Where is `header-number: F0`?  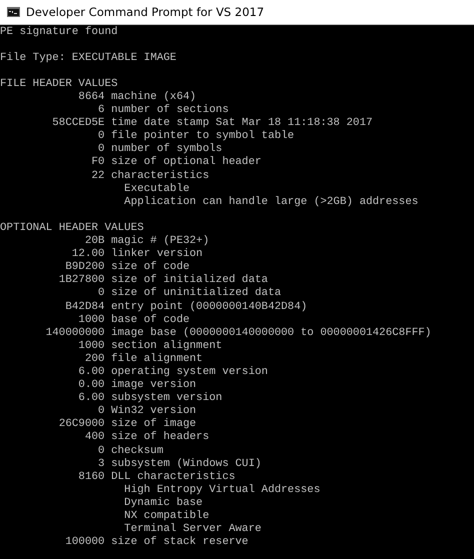
header-number: F0 is located at coordinates (97, 162).